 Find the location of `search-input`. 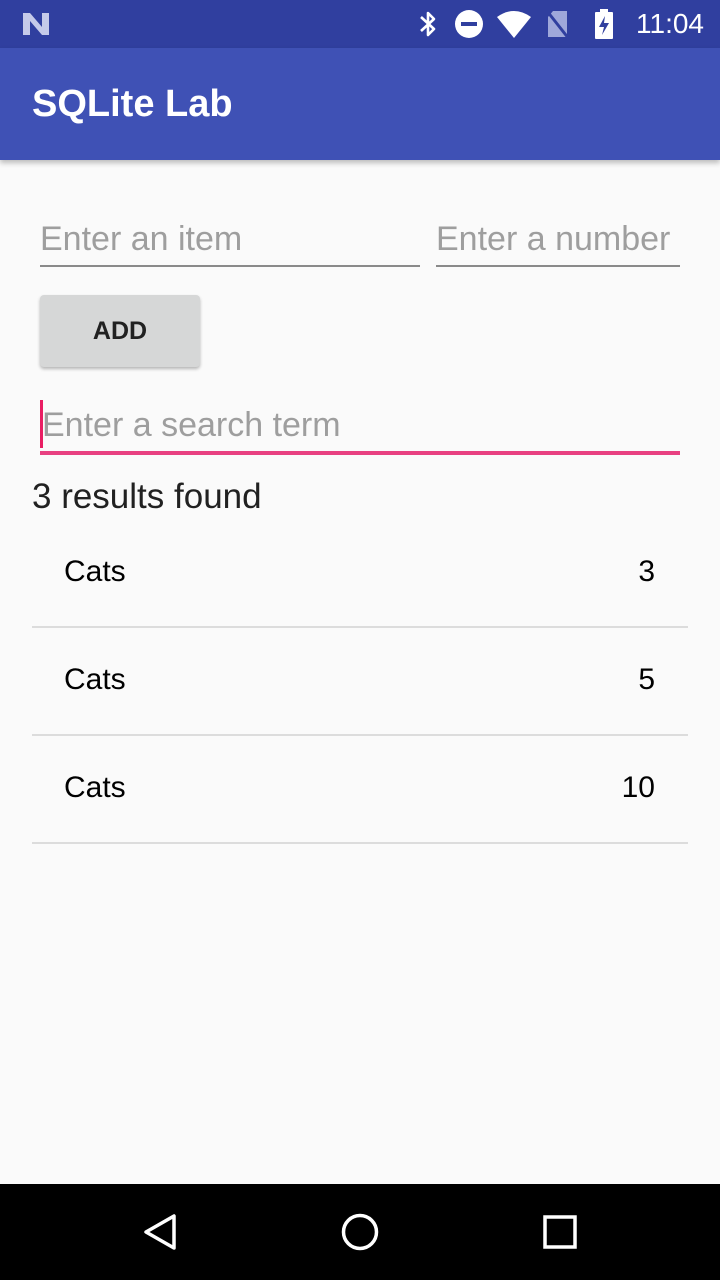

search-input is located at coordinates (360, 425).